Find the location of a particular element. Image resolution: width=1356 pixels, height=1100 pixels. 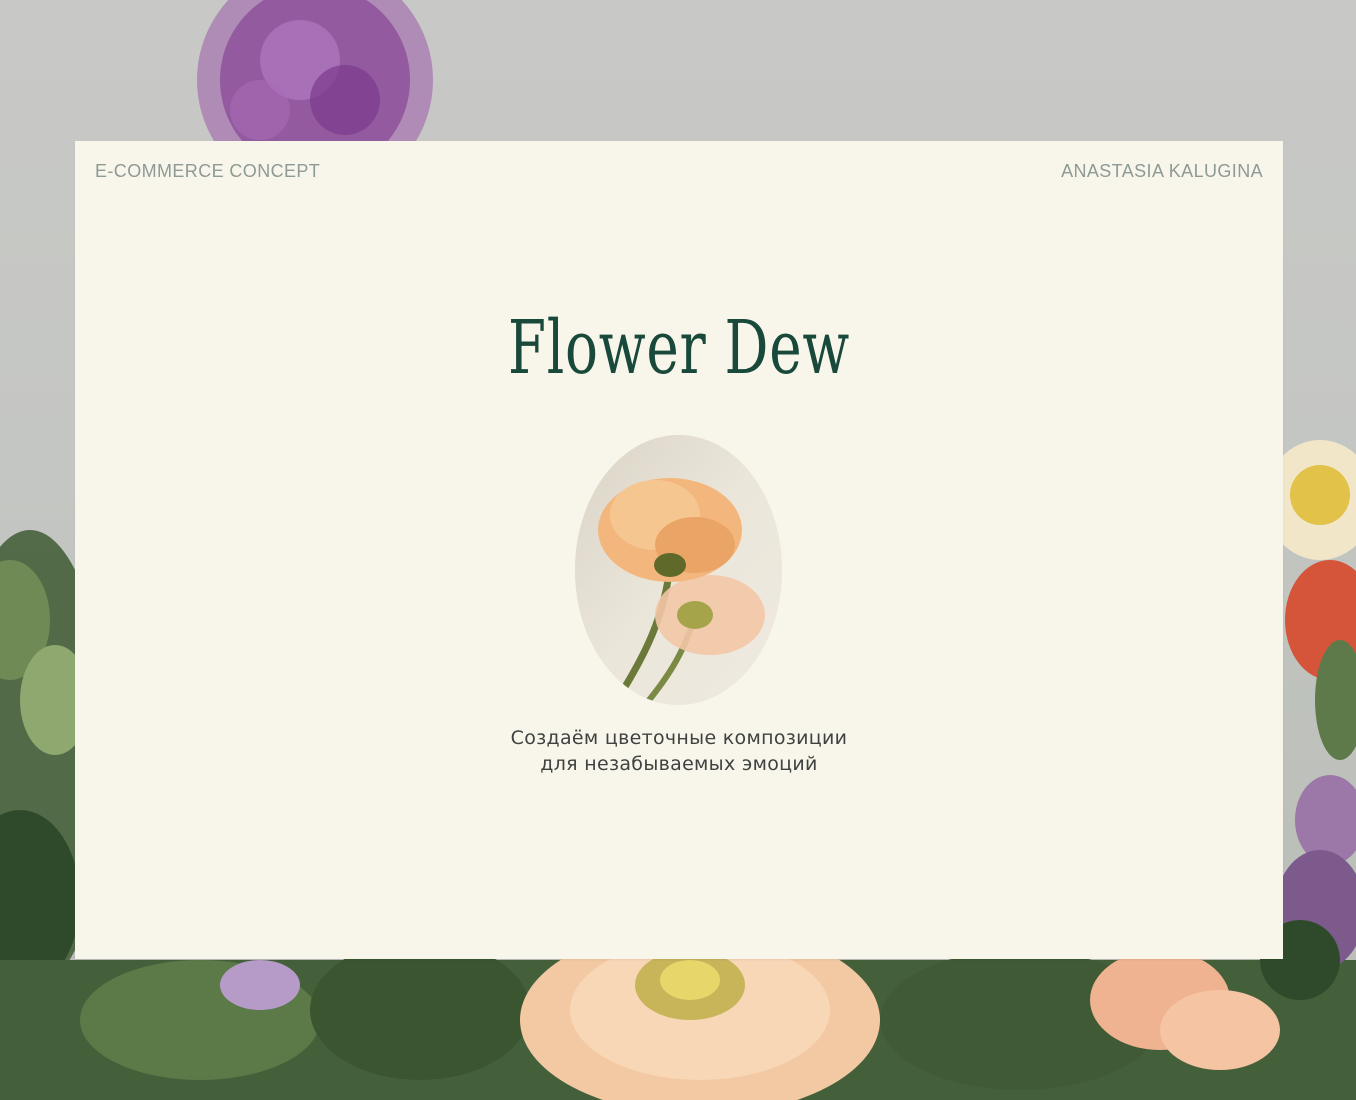

brand-title: Flower Dew is located at coordinates (679, 348).